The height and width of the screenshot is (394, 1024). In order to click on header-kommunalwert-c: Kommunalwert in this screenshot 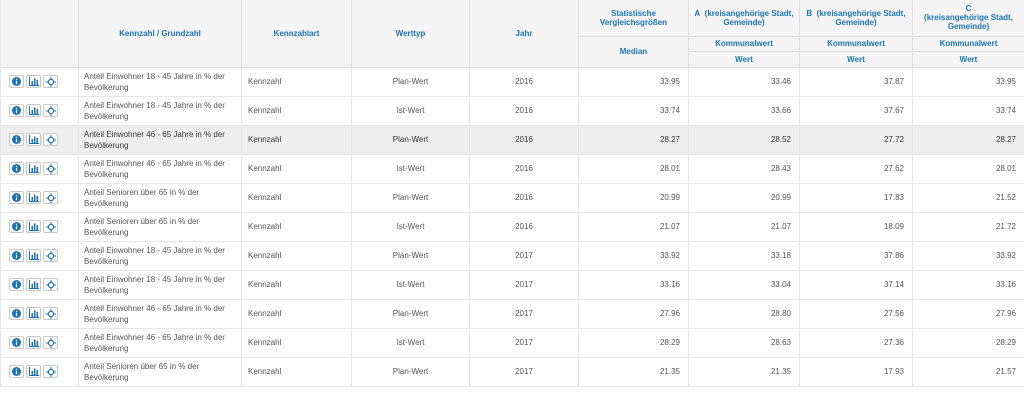, I will do `click(968, 44)`.